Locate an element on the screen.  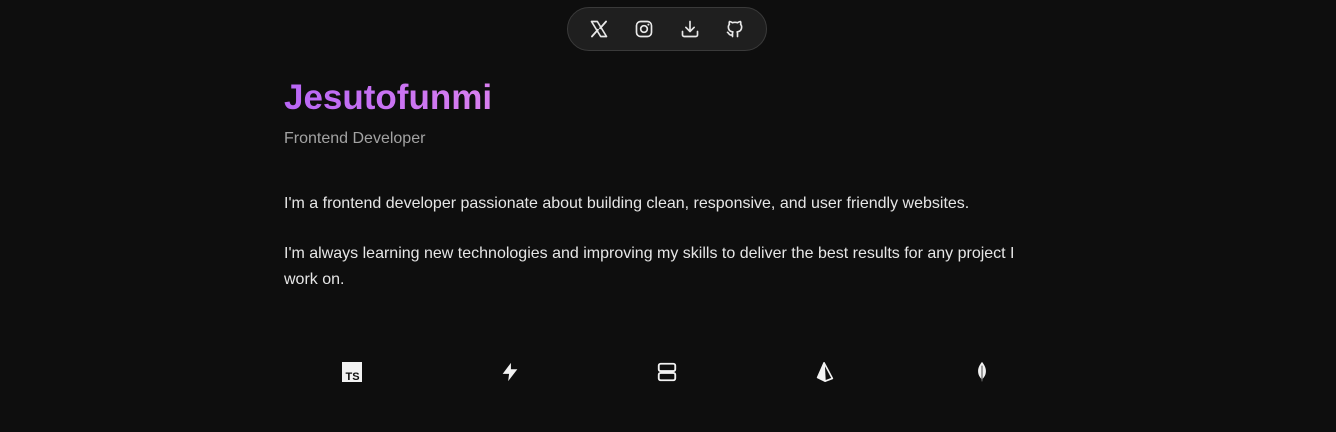
download-icon is located at coordinates (690, 29).